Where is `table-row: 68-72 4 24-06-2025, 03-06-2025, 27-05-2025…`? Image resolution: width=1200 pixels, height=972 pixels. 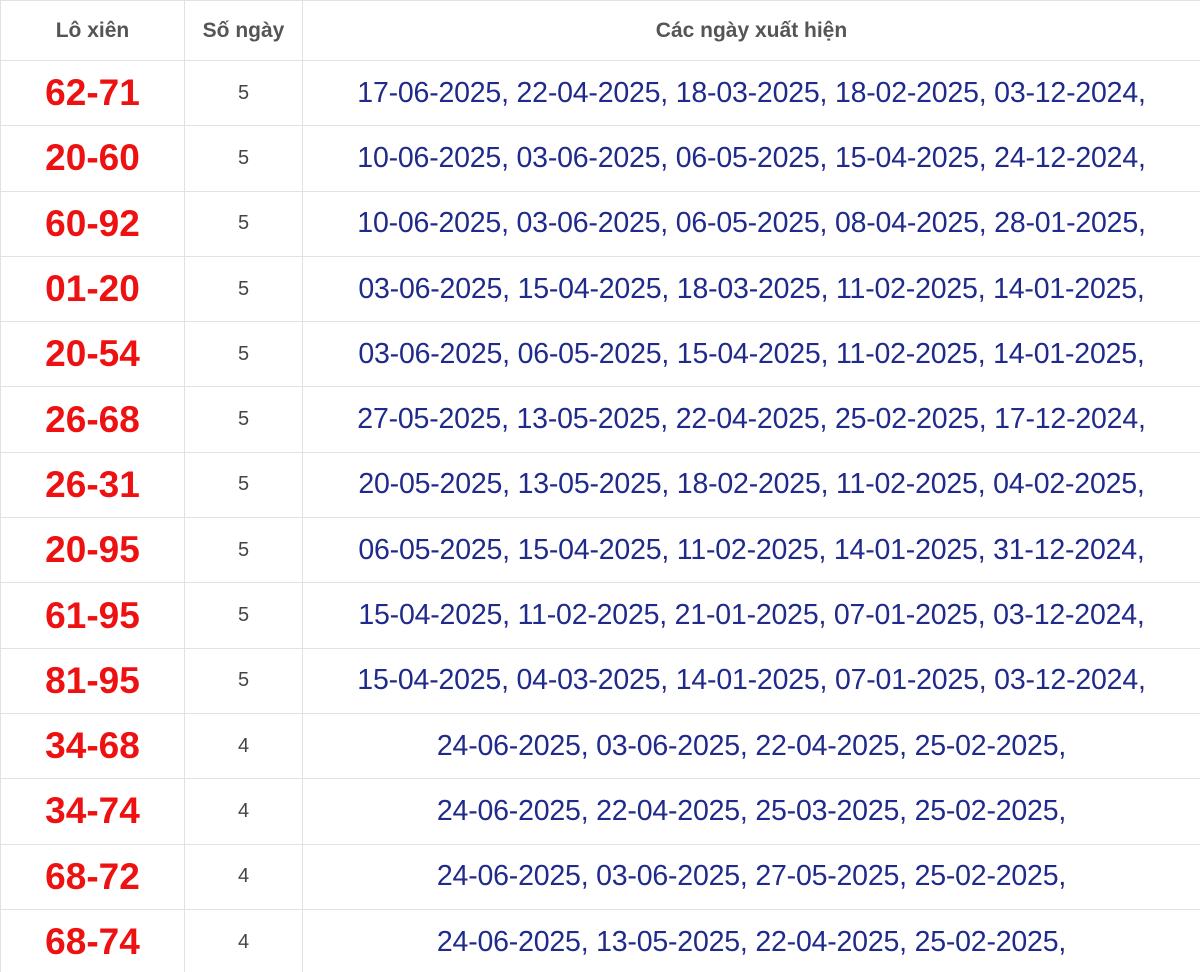
table-row: 68-72 4 24-06-2025, 03-06-2025, 27-05-2025… is located at coordinates (600, 876).